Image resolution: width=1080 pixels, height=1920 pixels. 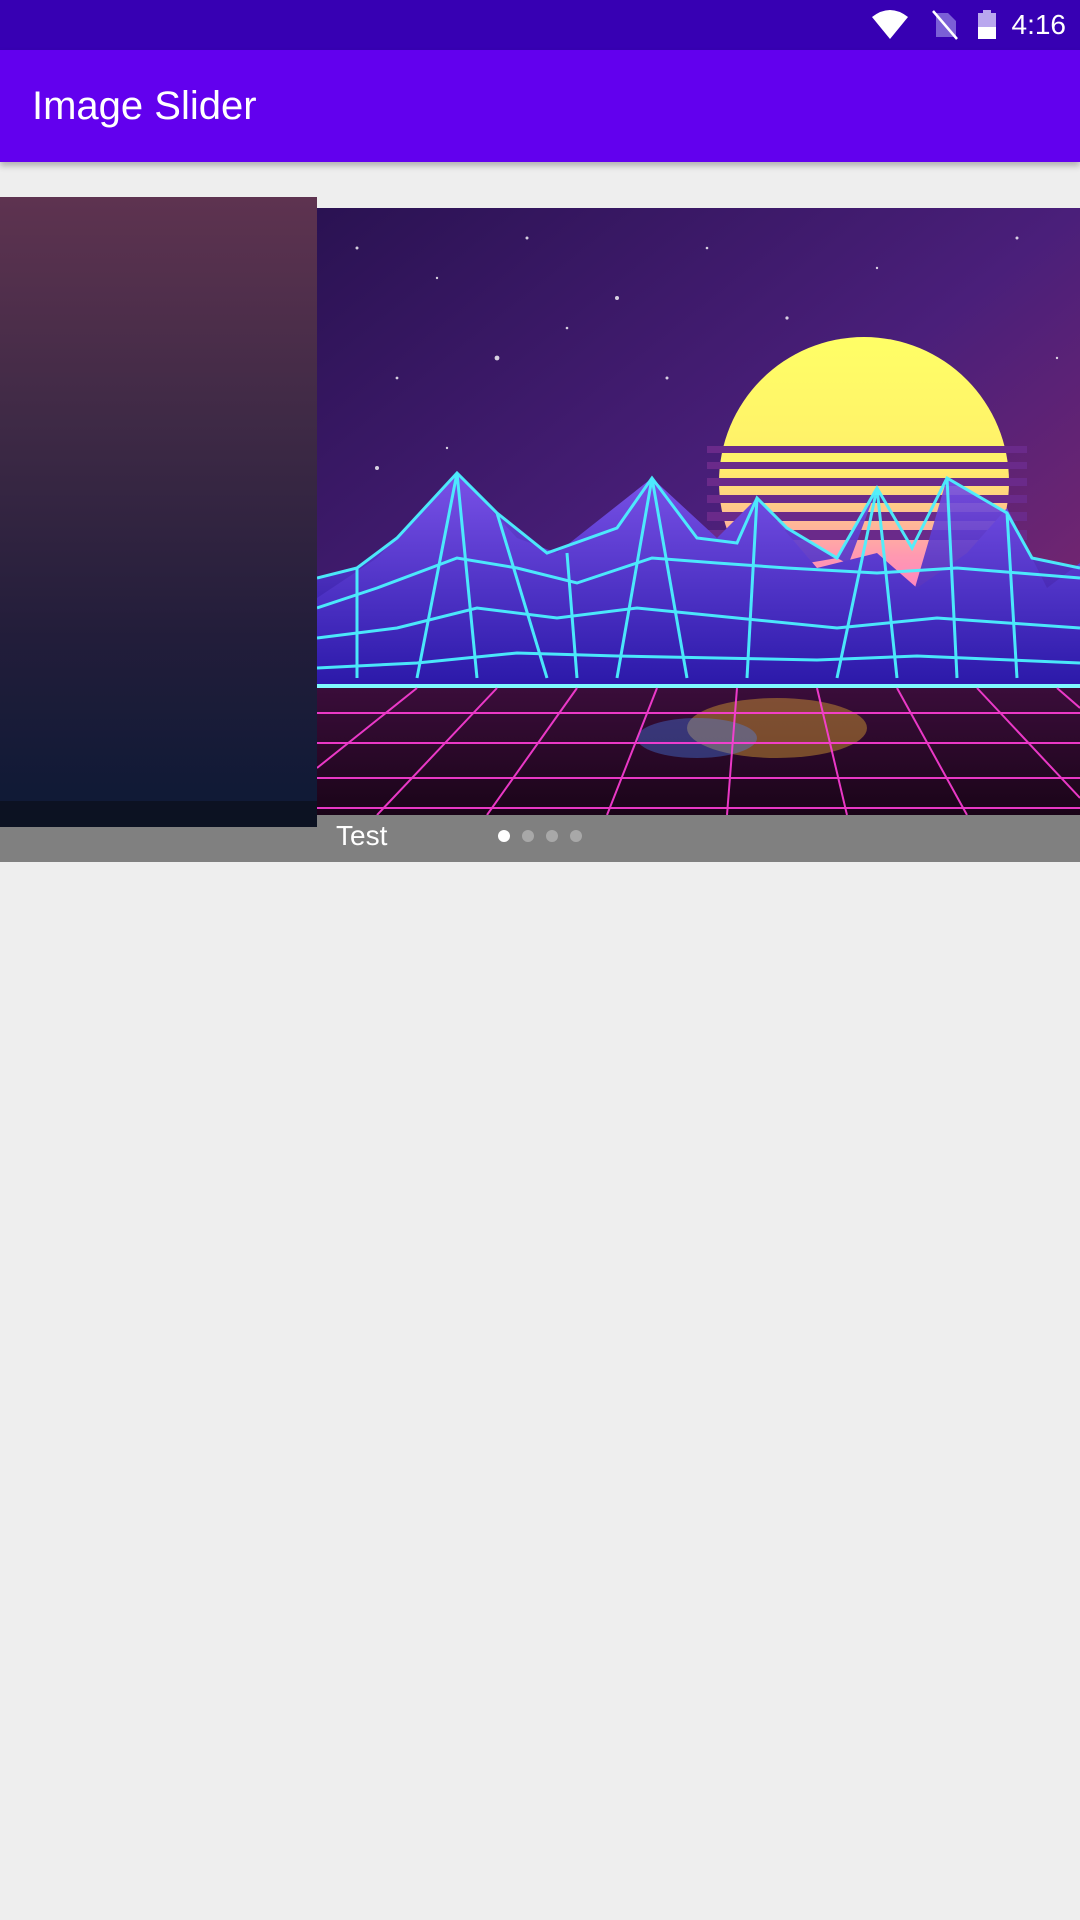 What do you see at coordinates (1039, 24) in the screenshot?
I see `status-time: 4:16` at bounding box center [1039, 24].